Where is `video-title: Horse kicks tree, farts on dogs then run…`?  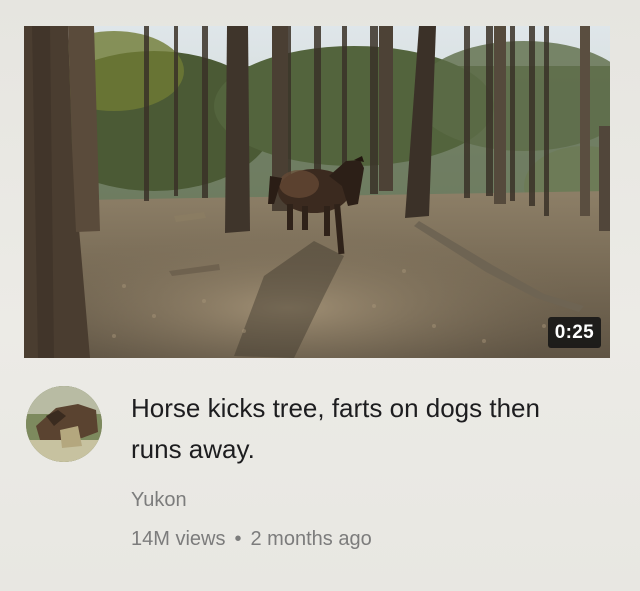
video-title: Horse kicks tree, farts on dogs then run… is located at coordinates (351, 429).